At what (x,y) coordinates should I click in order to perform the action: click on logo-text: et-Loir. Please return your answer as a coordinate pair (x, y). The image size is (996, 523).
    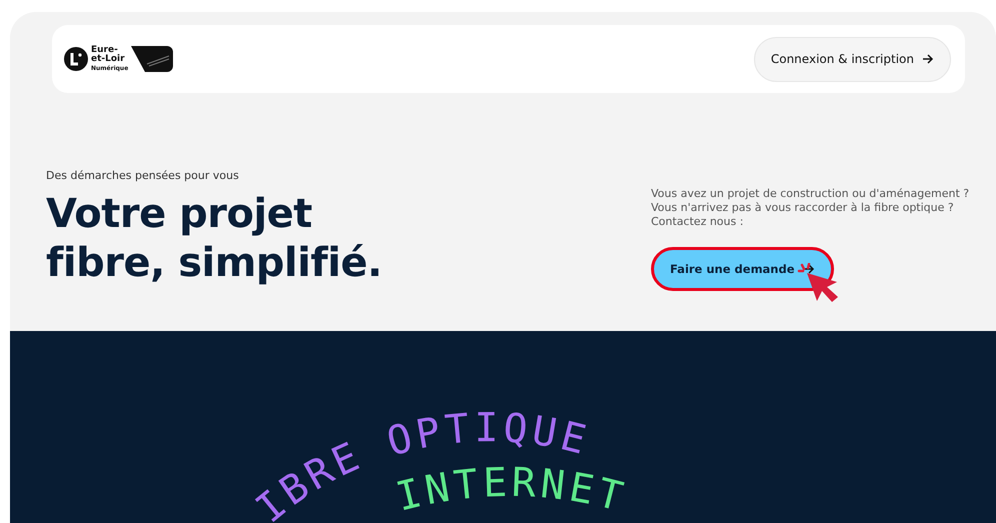
    Looking at the image, I should click on (108, 59).